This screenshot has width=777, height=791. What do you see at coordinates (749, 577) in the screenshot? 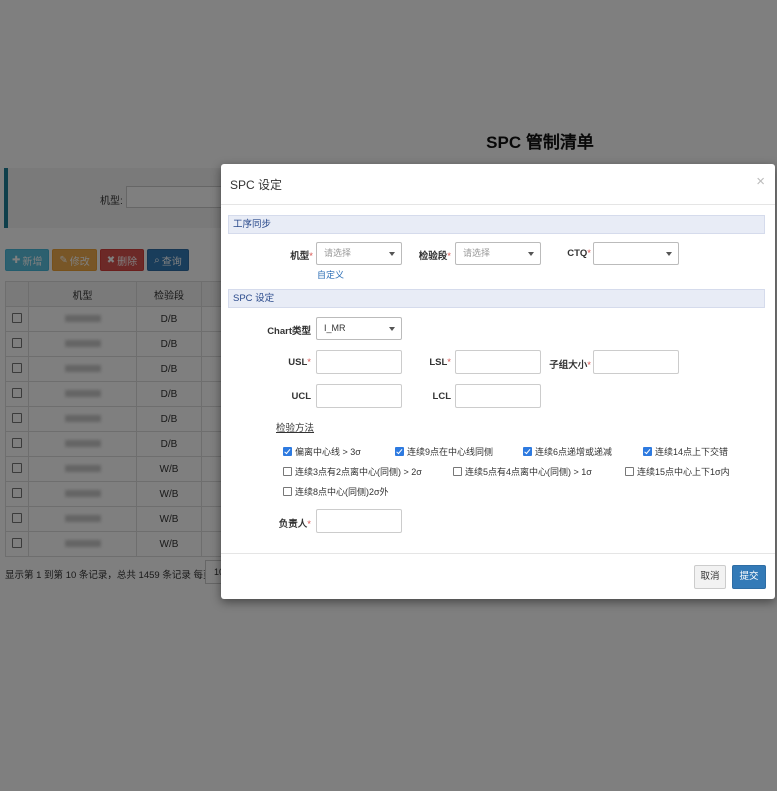
I see `submit-button: 提交` at bounding box center [749, 577].